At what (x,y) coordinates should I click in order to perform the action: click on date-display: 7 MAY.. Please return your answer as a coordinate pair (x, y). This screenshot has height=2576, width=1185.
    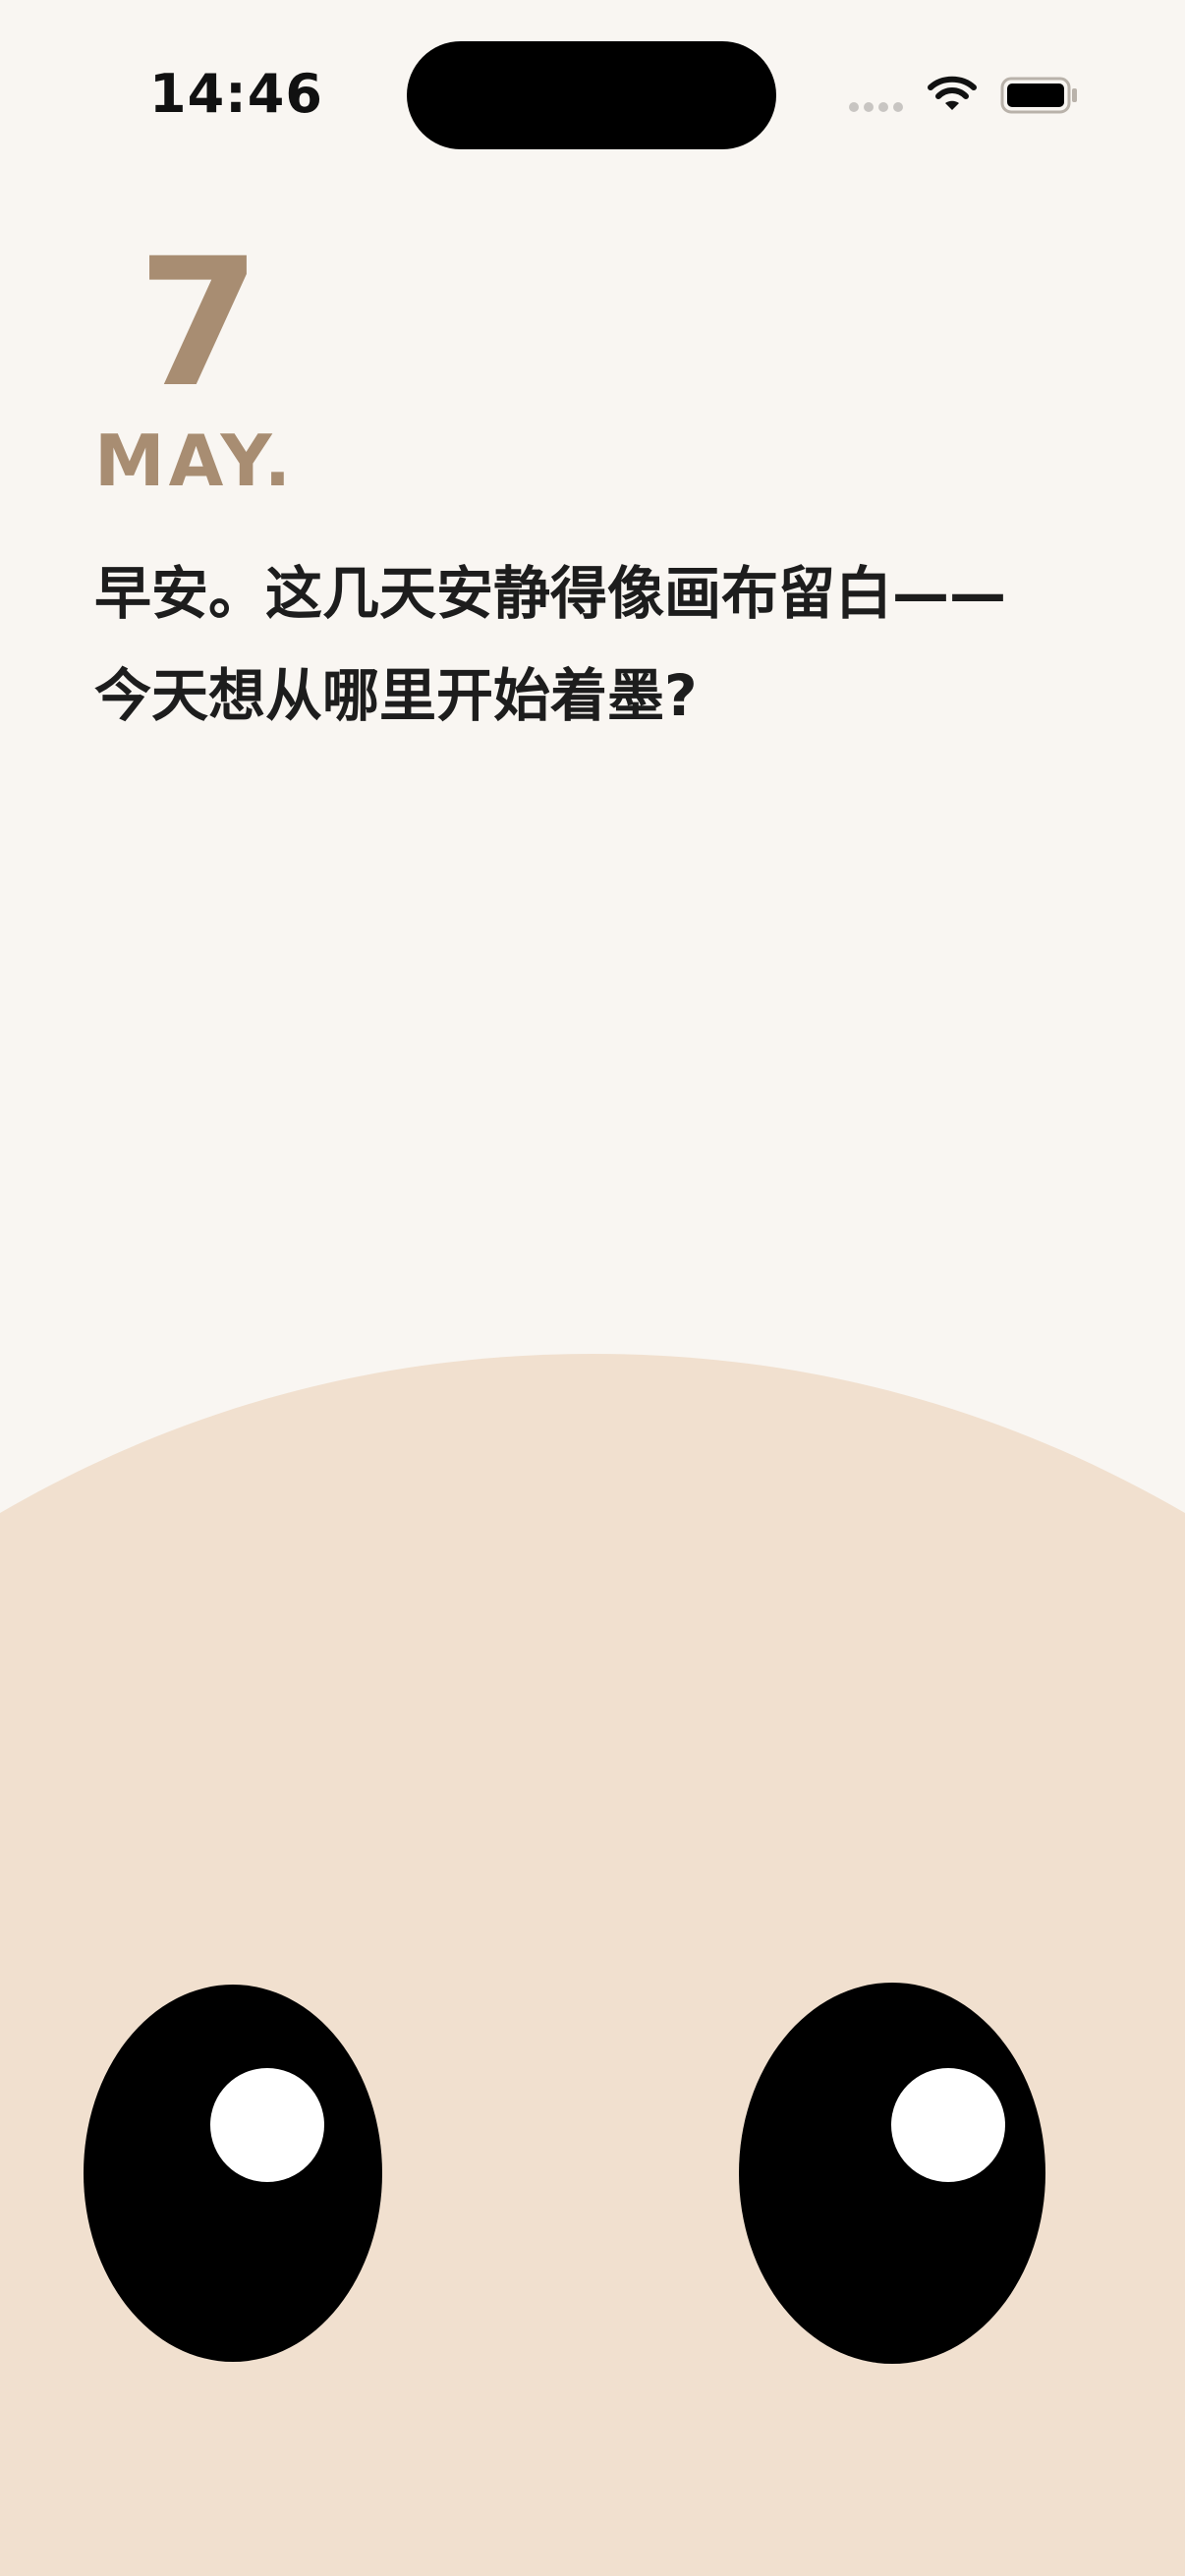
    Looking at the image, I should click on (290, 362).